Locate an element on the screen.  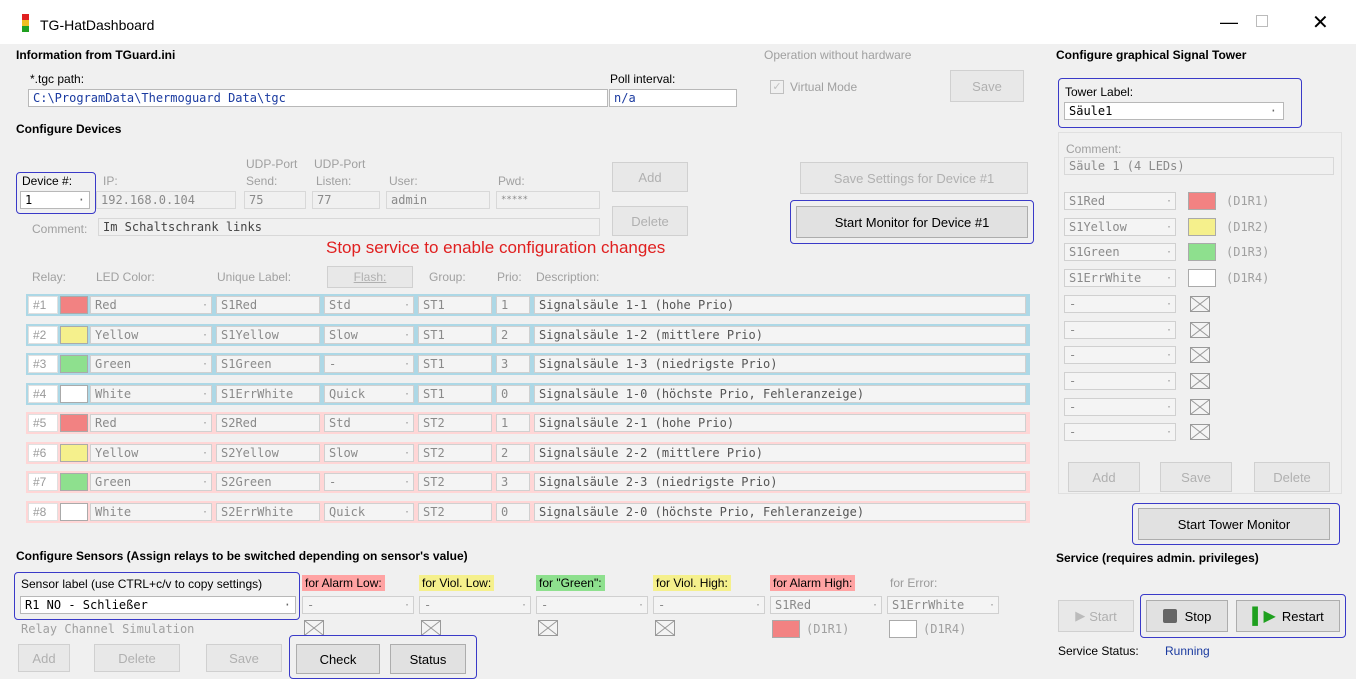
tower-comment-field: Säule 1 (4 LEDs) is located at coordinates (1199, 166).